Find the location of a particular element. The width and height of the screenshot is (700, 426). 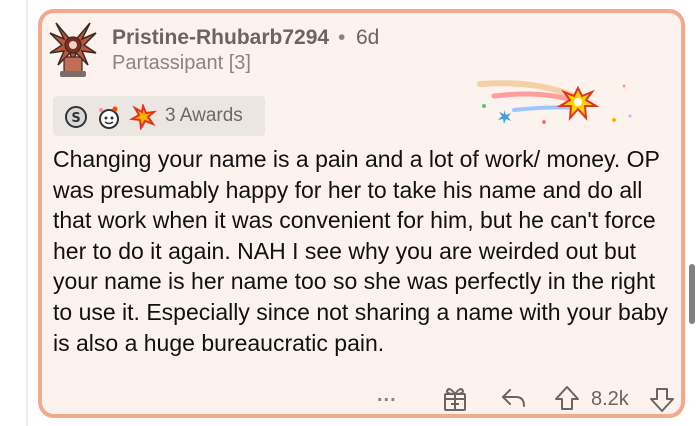

upvote-arrow-icon is located at coordinates (567, 398).